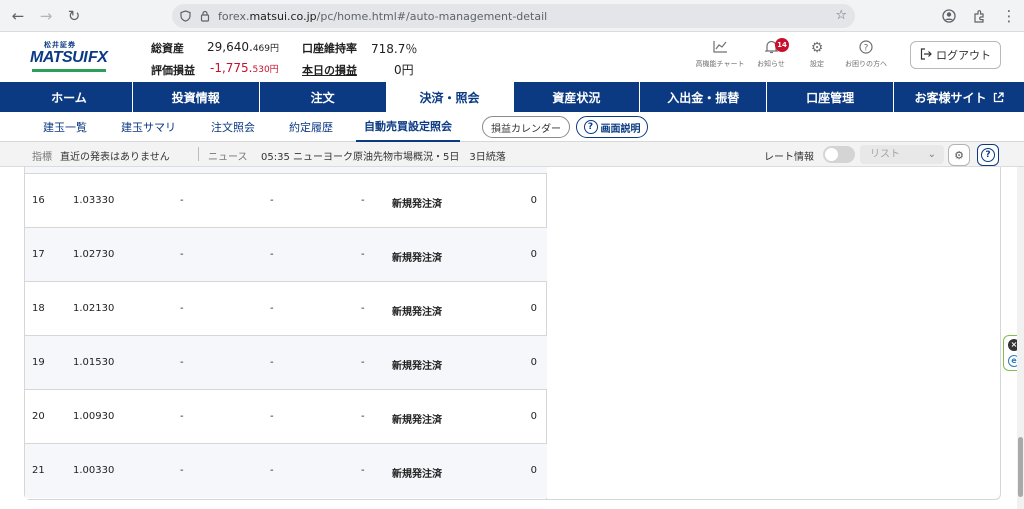 The height and width of the screenshot is (509, 1024). I want to click on logout-label: ログアウト, so click(963, 55).